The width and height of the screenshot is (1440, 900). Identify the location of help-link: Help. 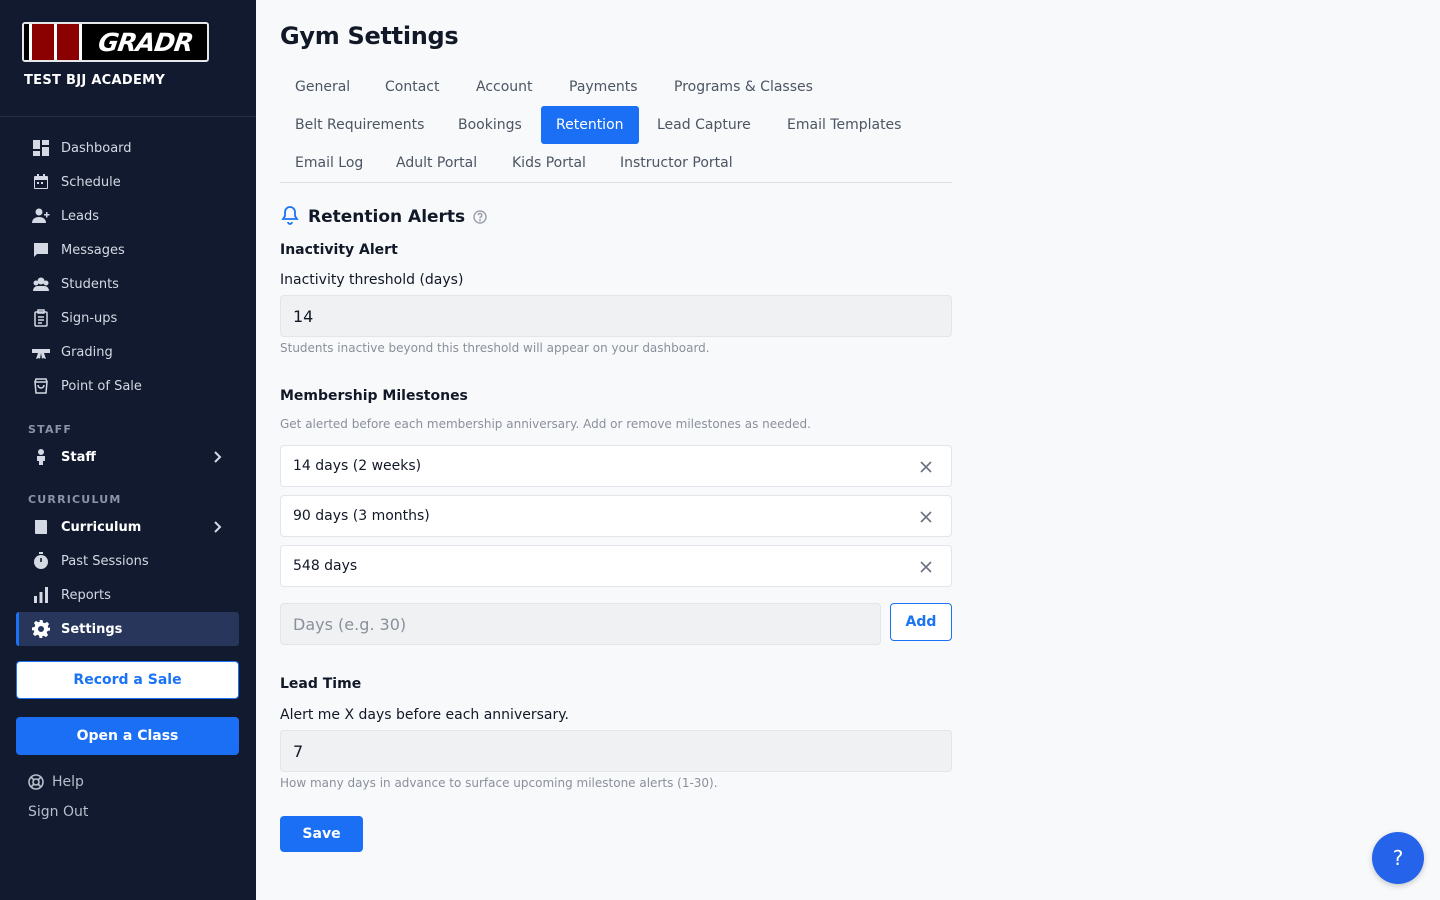
(56, 782).